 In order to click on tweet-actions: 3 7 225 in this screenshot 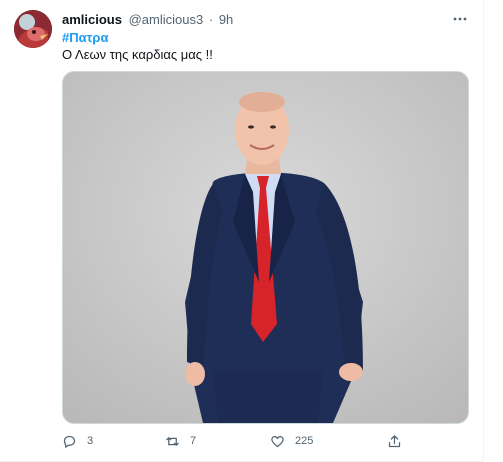, I will do `click(262, 441)`.